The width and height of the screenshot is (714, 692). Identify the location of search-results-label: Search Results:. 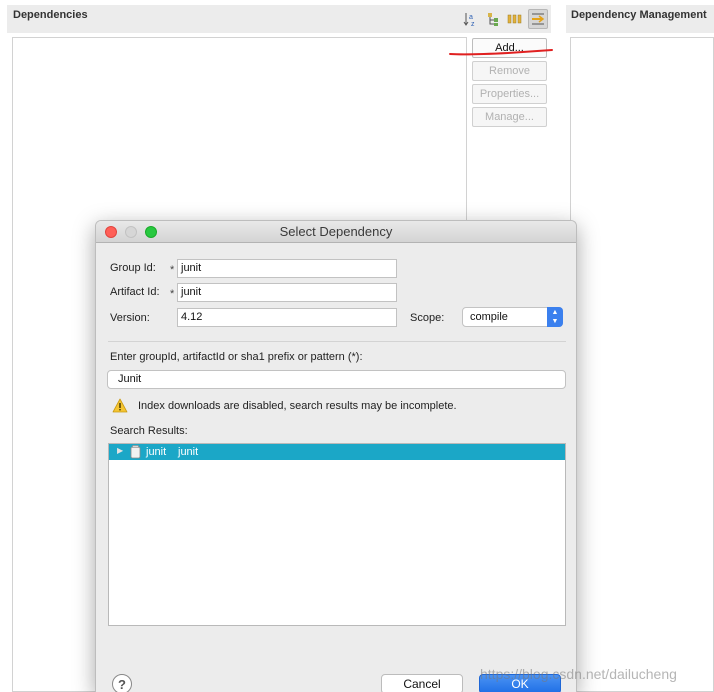
(149, 431).